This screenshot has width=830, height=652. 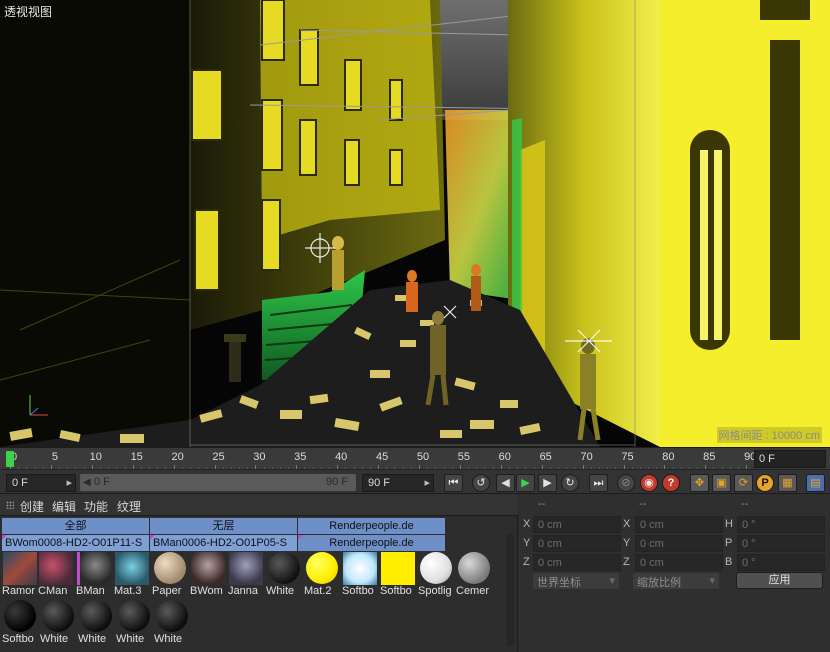 I want to click on scale-tool-icon: ▣, so click(x=721, y=483).